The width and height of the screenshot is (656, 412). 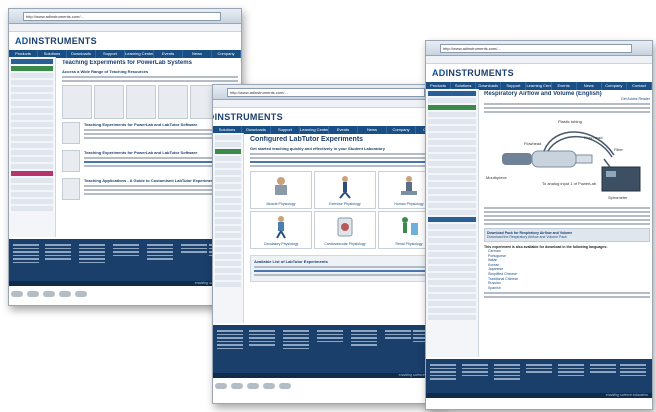 I want to click on experiment-list-title: Available List of LabTutor Experiments, so click(x=346, y=261).